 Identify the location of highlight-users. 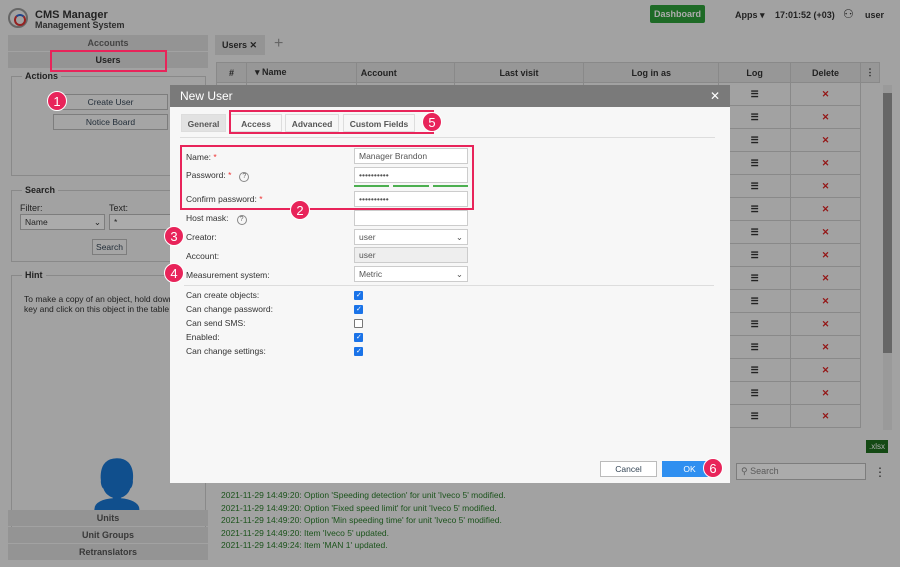
(108, 61).